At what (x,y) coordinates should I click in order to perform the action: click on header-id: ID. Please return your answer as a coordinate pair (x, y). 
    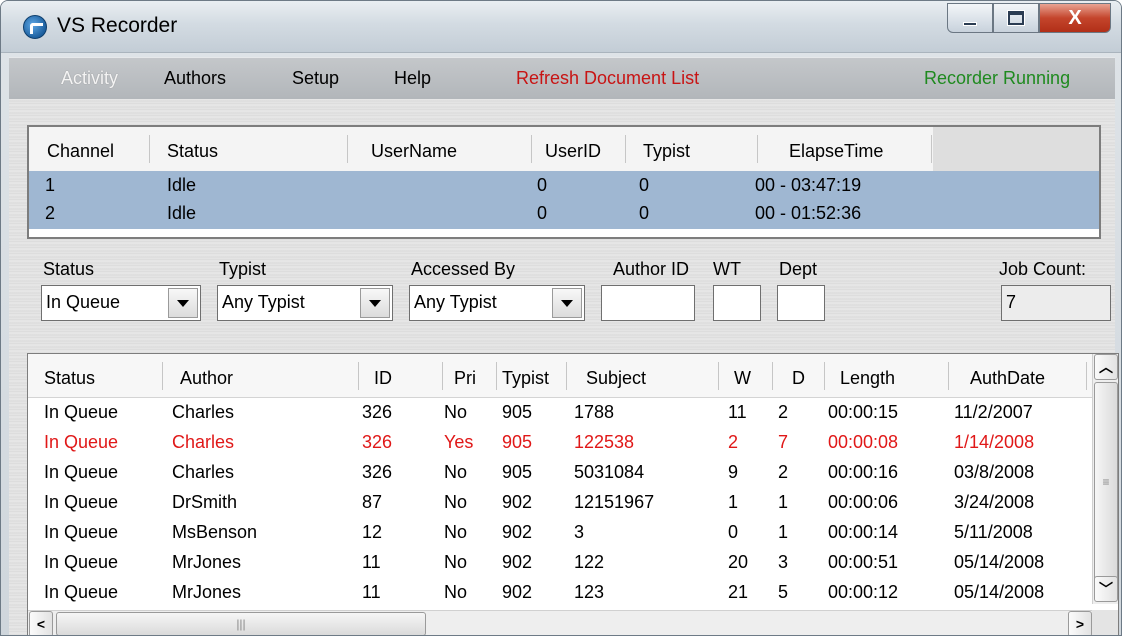
    Looking at the image, I should click on (383, 378).